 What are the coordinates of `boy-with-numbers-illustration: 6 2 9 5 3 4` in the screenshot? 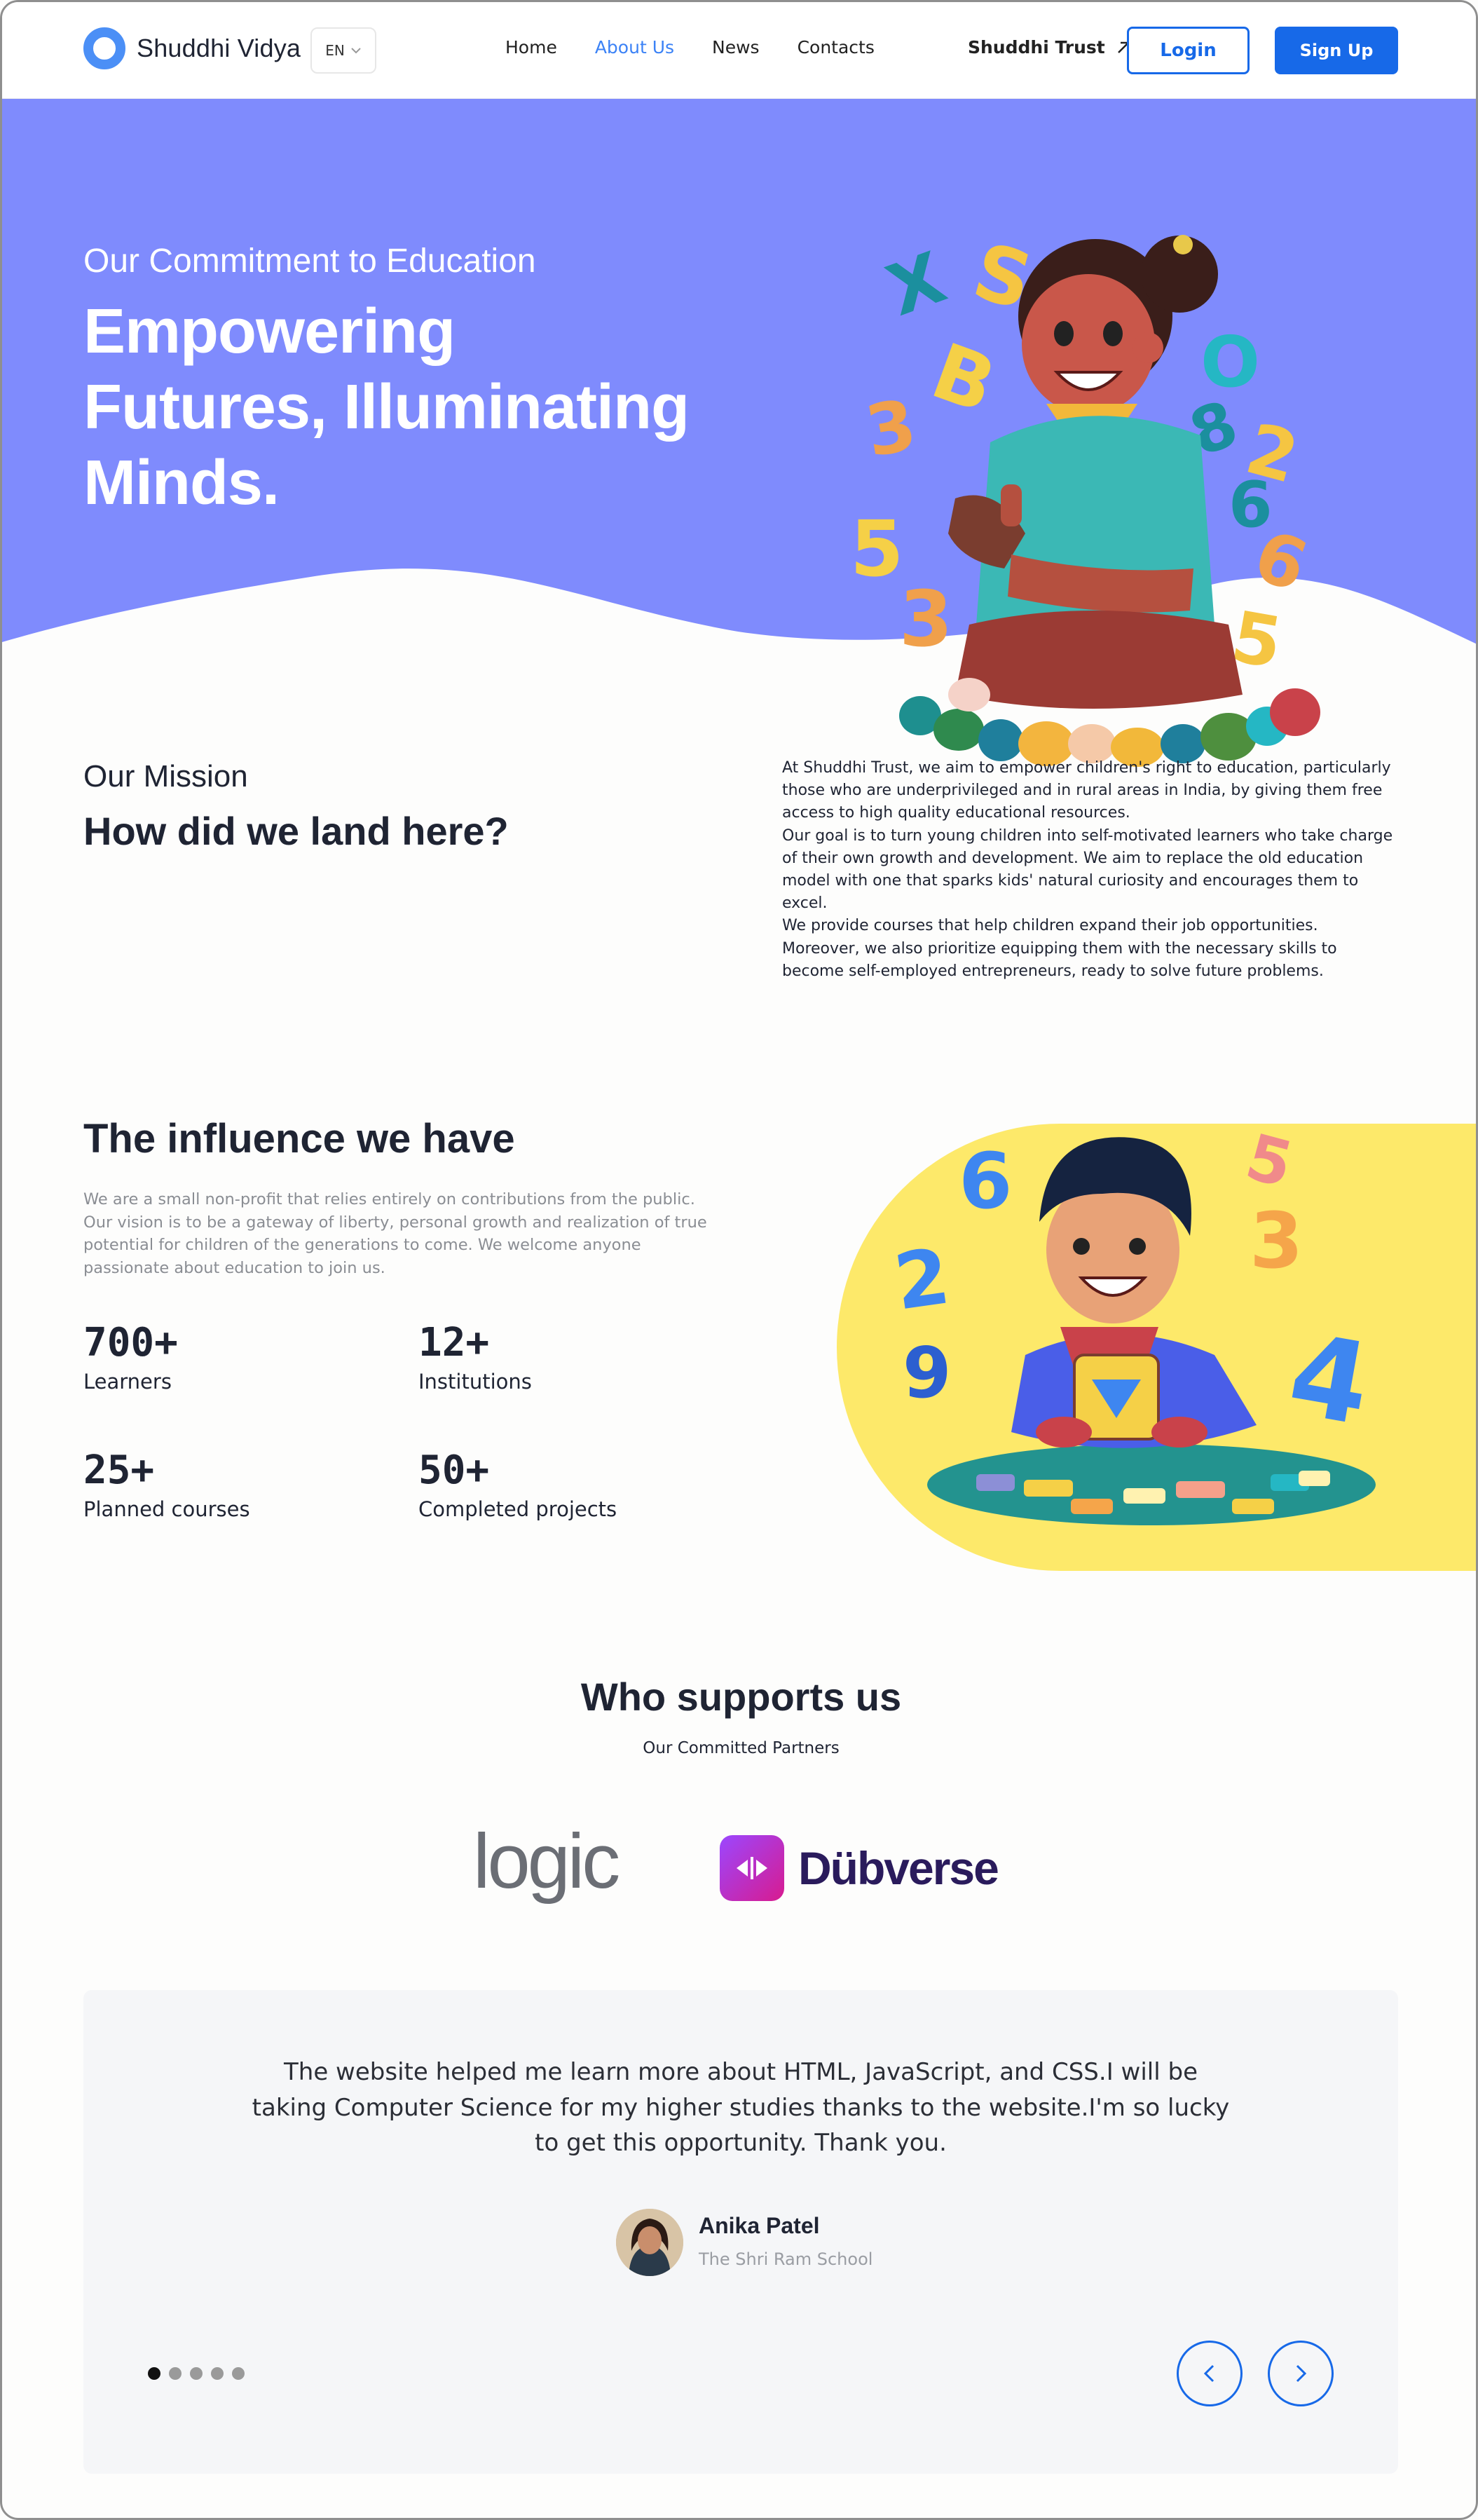 It's located at (1156, 1346).